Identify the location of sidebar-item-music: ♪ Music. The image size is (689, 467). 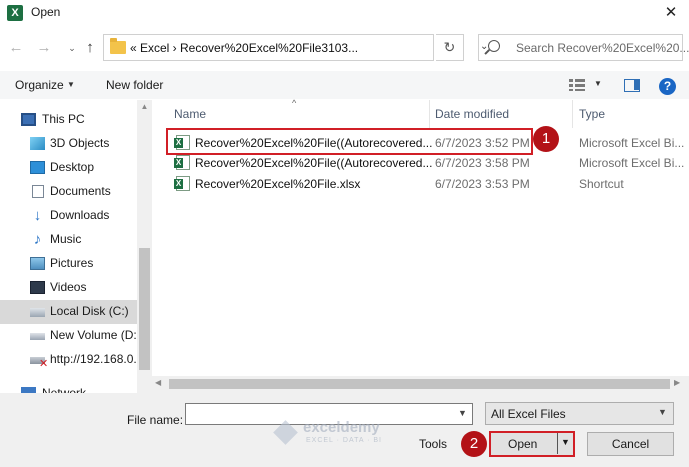
(68, 240).